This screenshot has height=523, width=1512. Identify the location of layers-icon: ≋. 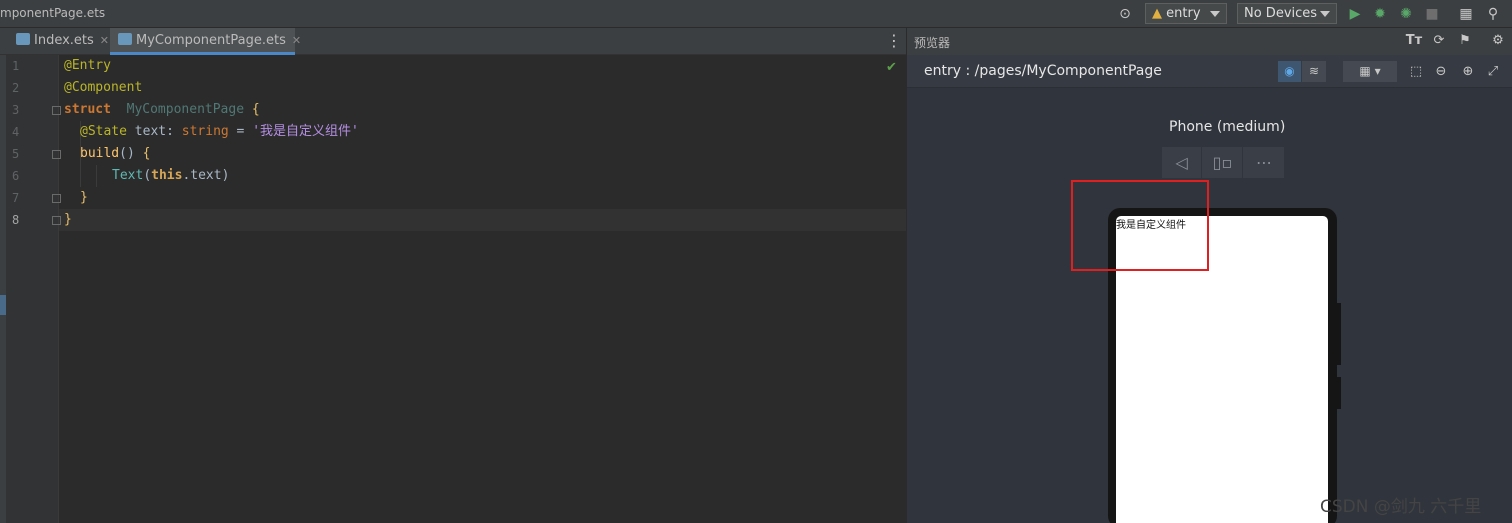
(1314, 71).